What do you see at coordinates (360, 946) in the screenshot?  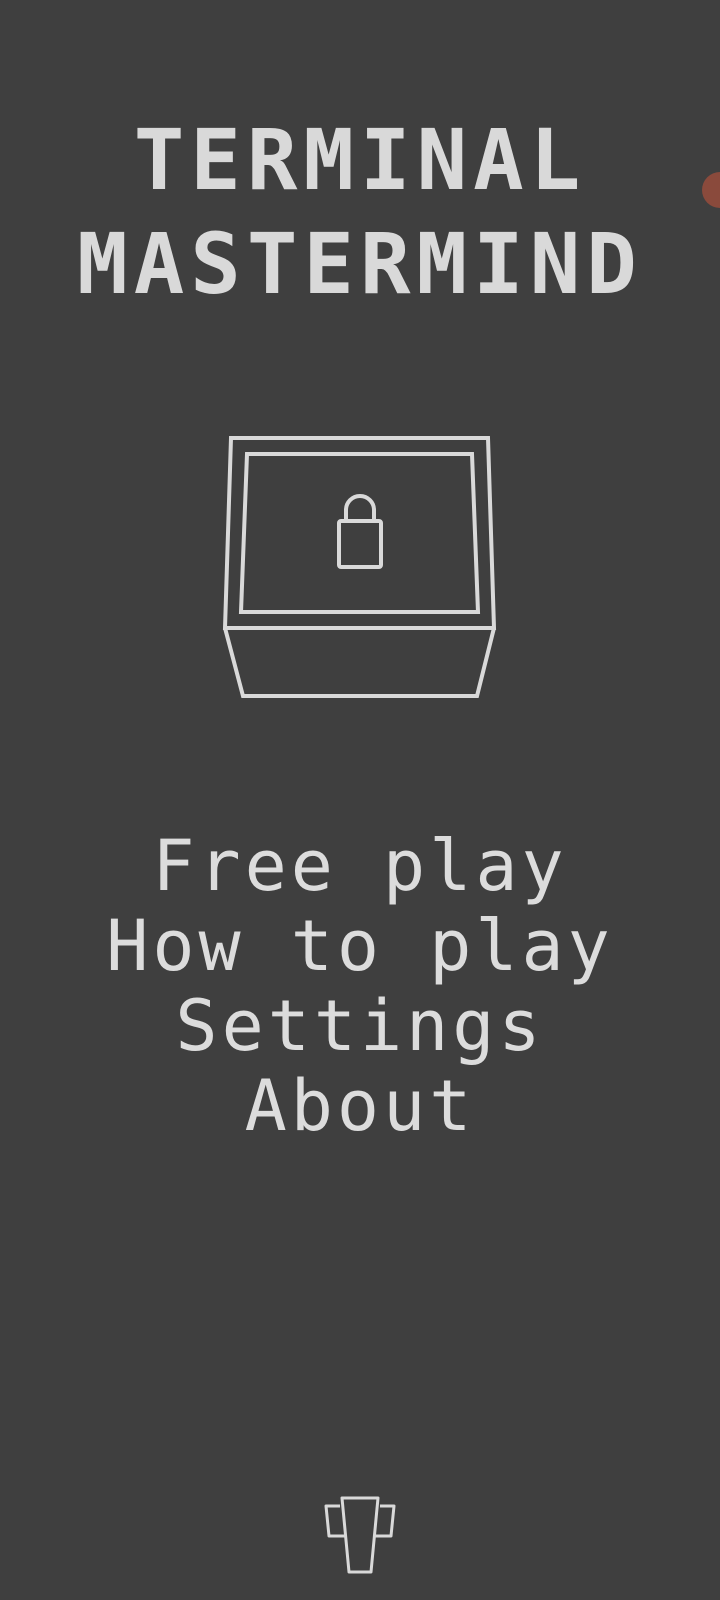 I see `menu-item-how-to-play: How to play` at bounding box center [360, 946].